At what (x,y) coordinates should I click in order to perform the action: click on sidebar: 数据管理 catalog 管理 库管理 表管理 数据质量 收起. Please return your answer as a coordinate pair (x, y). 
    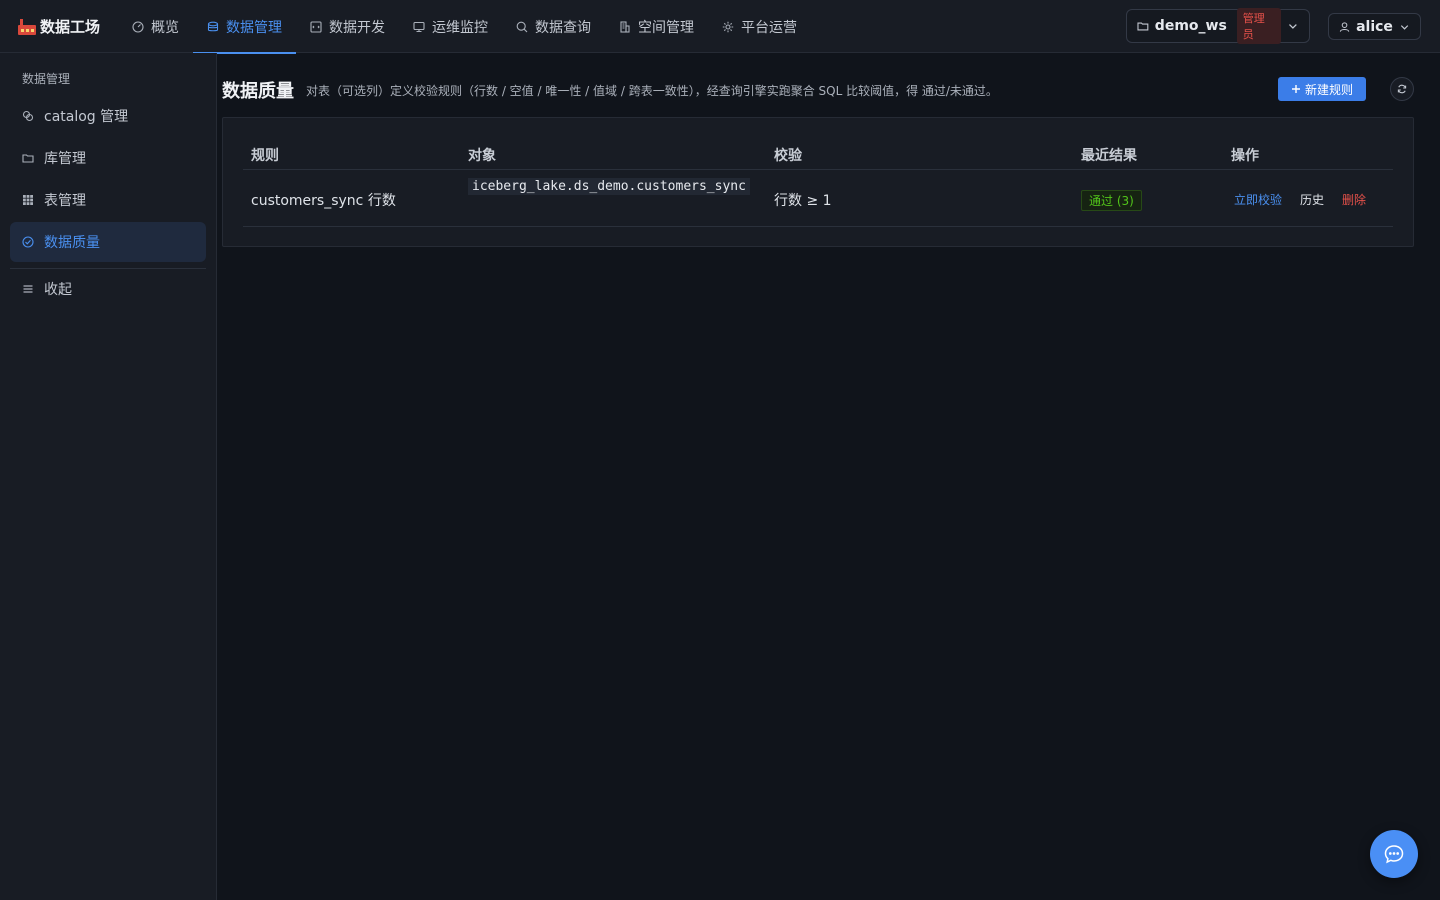
    Looking at the image, I should click on (108, 476).